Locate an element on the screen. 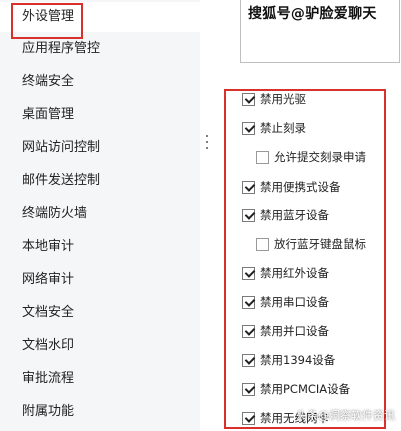  sidebar-item-local-audit: 本地审计 is located at coordinates (100, 247).